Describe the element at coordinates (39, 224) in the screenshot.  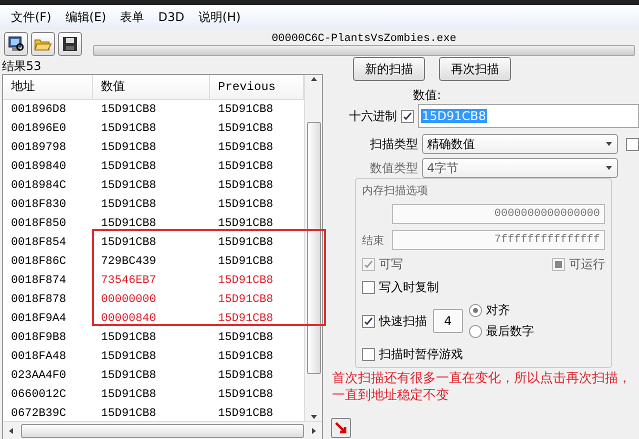
I see `address-cell-text: 0018F850` at that location.